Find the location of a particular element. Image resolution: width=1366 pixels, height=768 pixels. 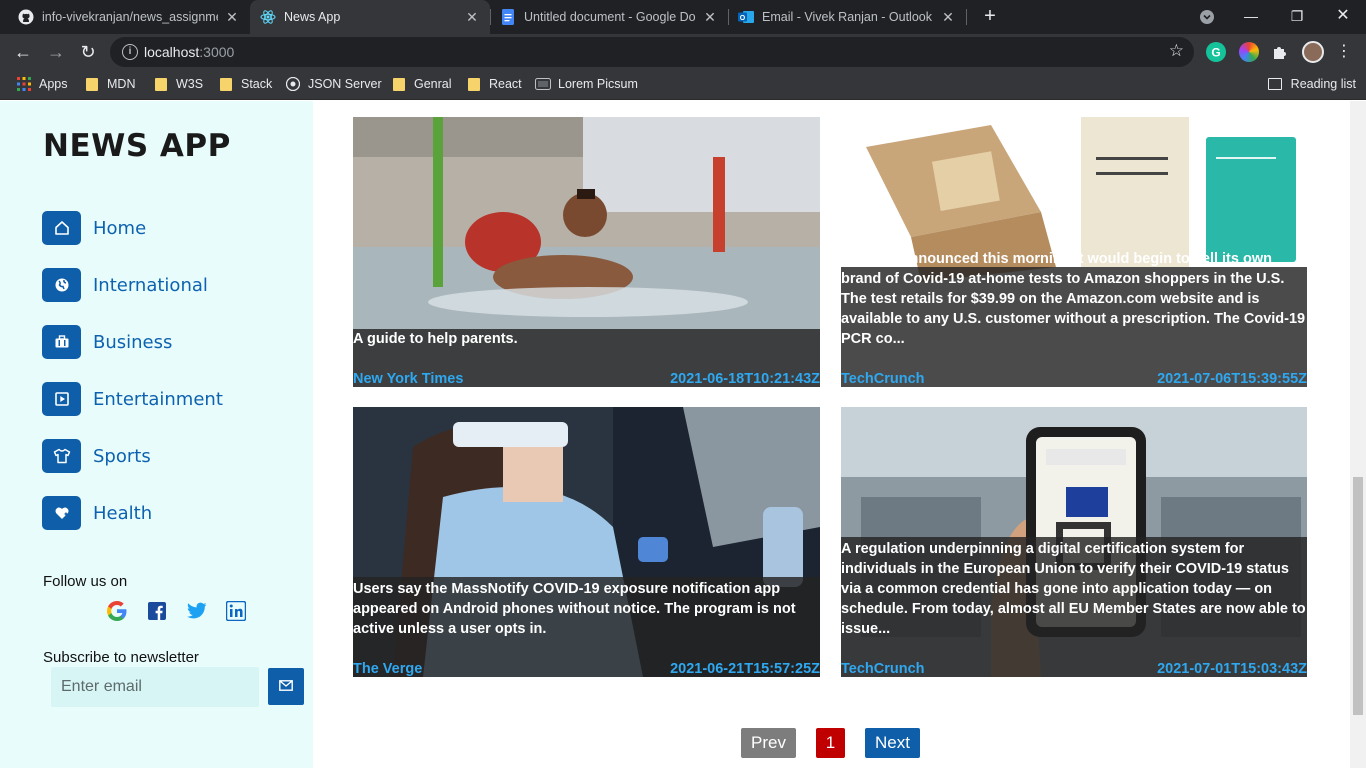

bookmark-lorem-picsum: Lorem Picsum is located at coordinates (586, 84).